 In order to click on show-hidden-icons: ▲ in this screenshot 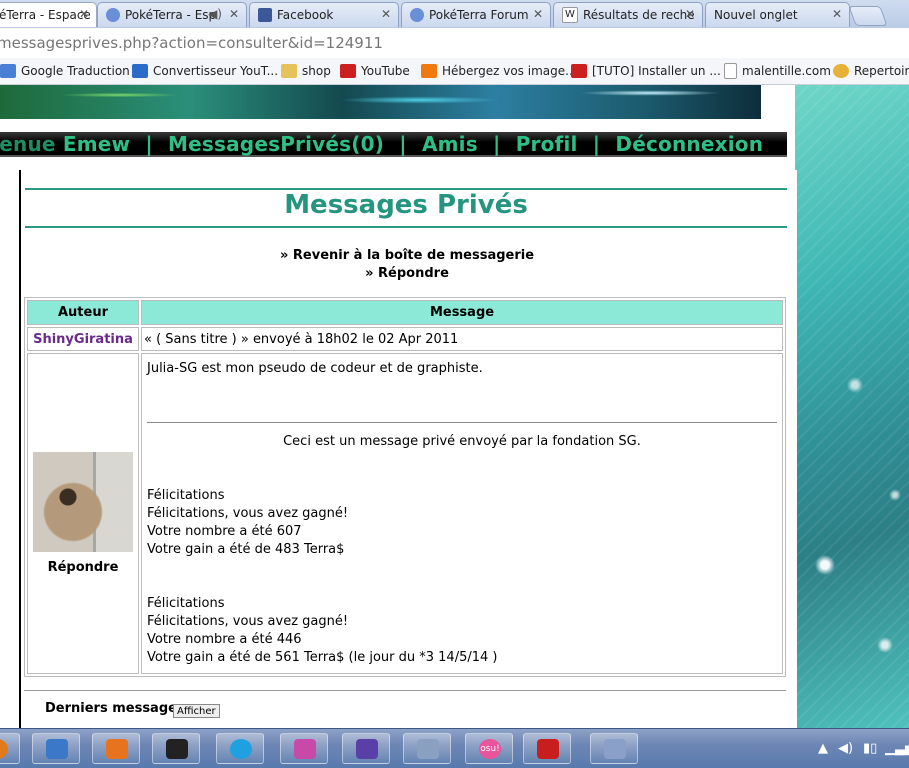, I will do `click(823, 748)`.